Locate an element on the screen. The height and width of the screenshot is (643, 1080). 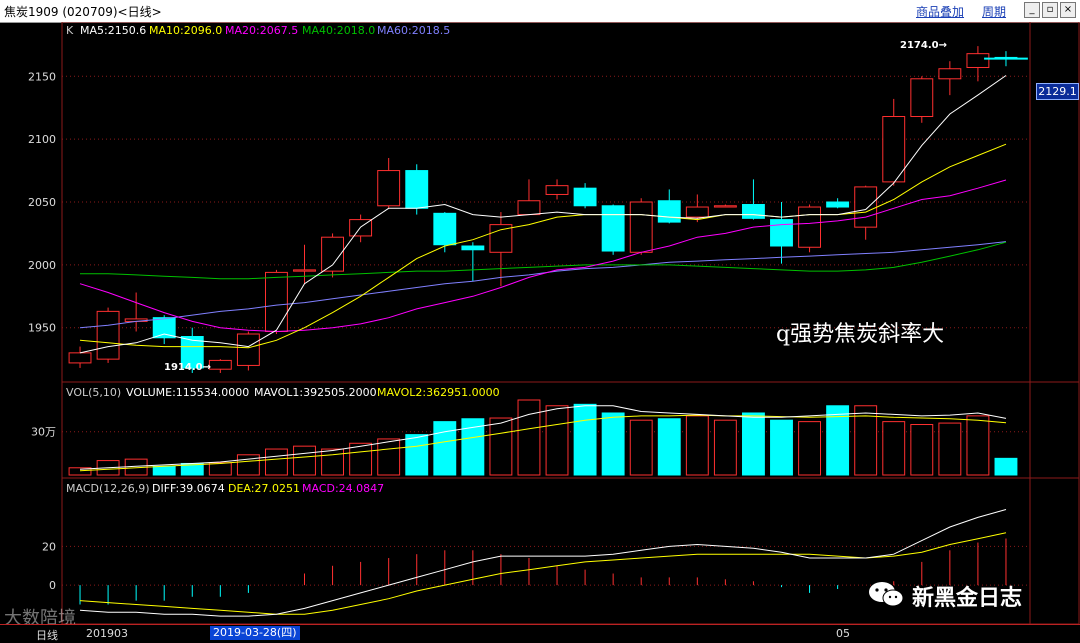
vol-legend-title: VOL(5,10) is located at coordinates (93, 392).